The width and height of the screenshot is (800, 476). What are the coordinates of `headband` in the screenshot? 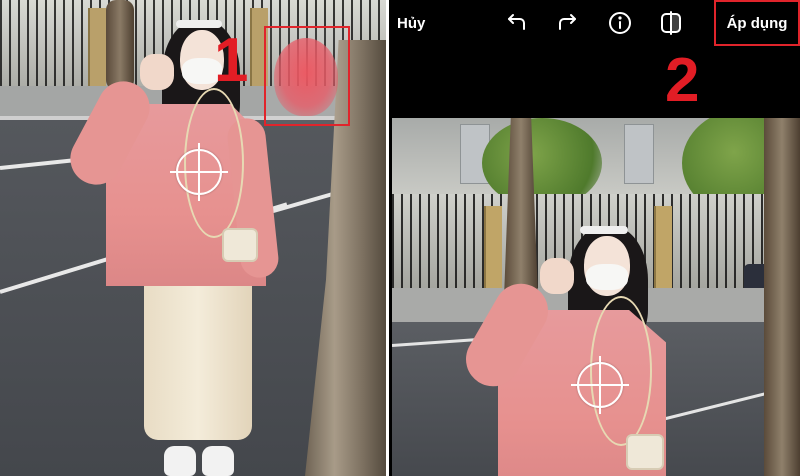 It's located at (604, 230).